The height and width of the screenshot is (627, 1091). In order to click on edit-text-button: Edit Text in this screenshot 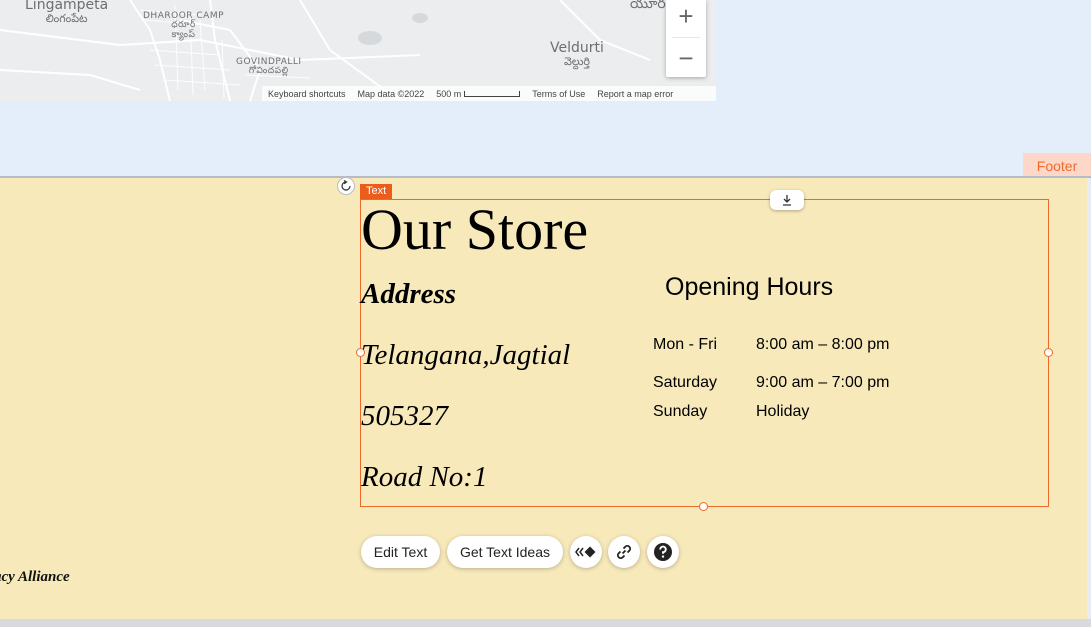, I will do `click(400, 552)`.